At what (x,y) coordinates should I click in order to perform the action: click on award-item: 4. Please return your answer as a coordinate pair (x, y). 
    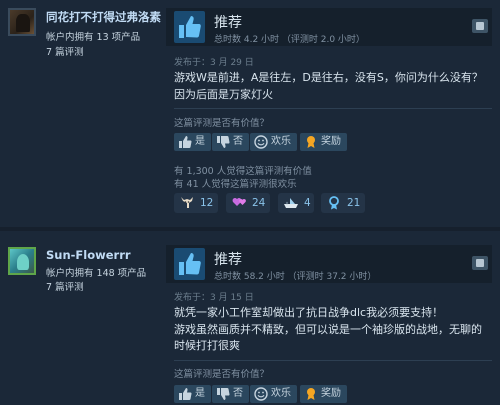
    Looking at the image, I should click on (296, 203).